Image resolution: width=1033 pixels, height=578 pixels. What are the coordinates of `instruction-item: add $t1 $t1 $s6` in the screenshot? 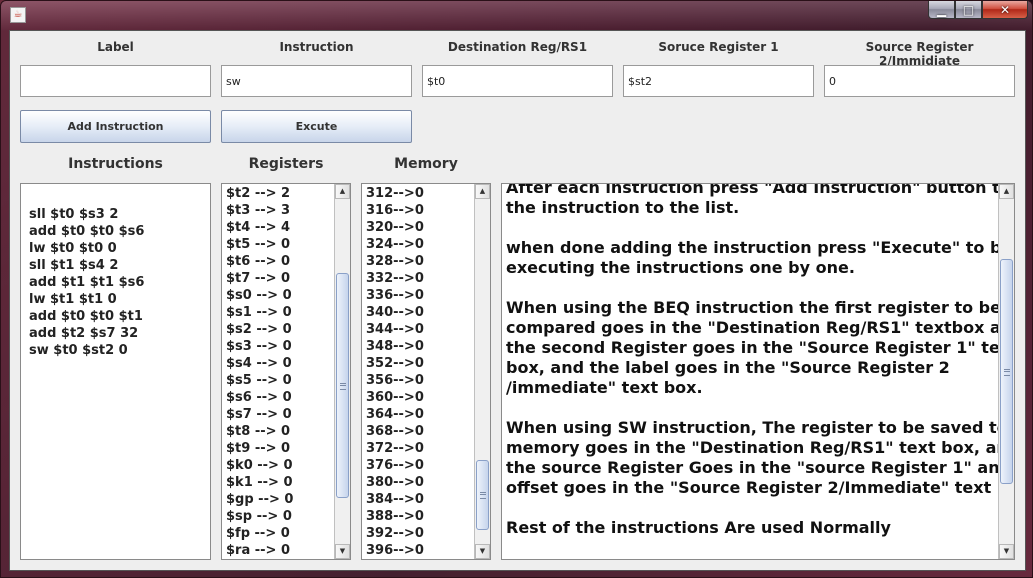 It's located at (86, 282).